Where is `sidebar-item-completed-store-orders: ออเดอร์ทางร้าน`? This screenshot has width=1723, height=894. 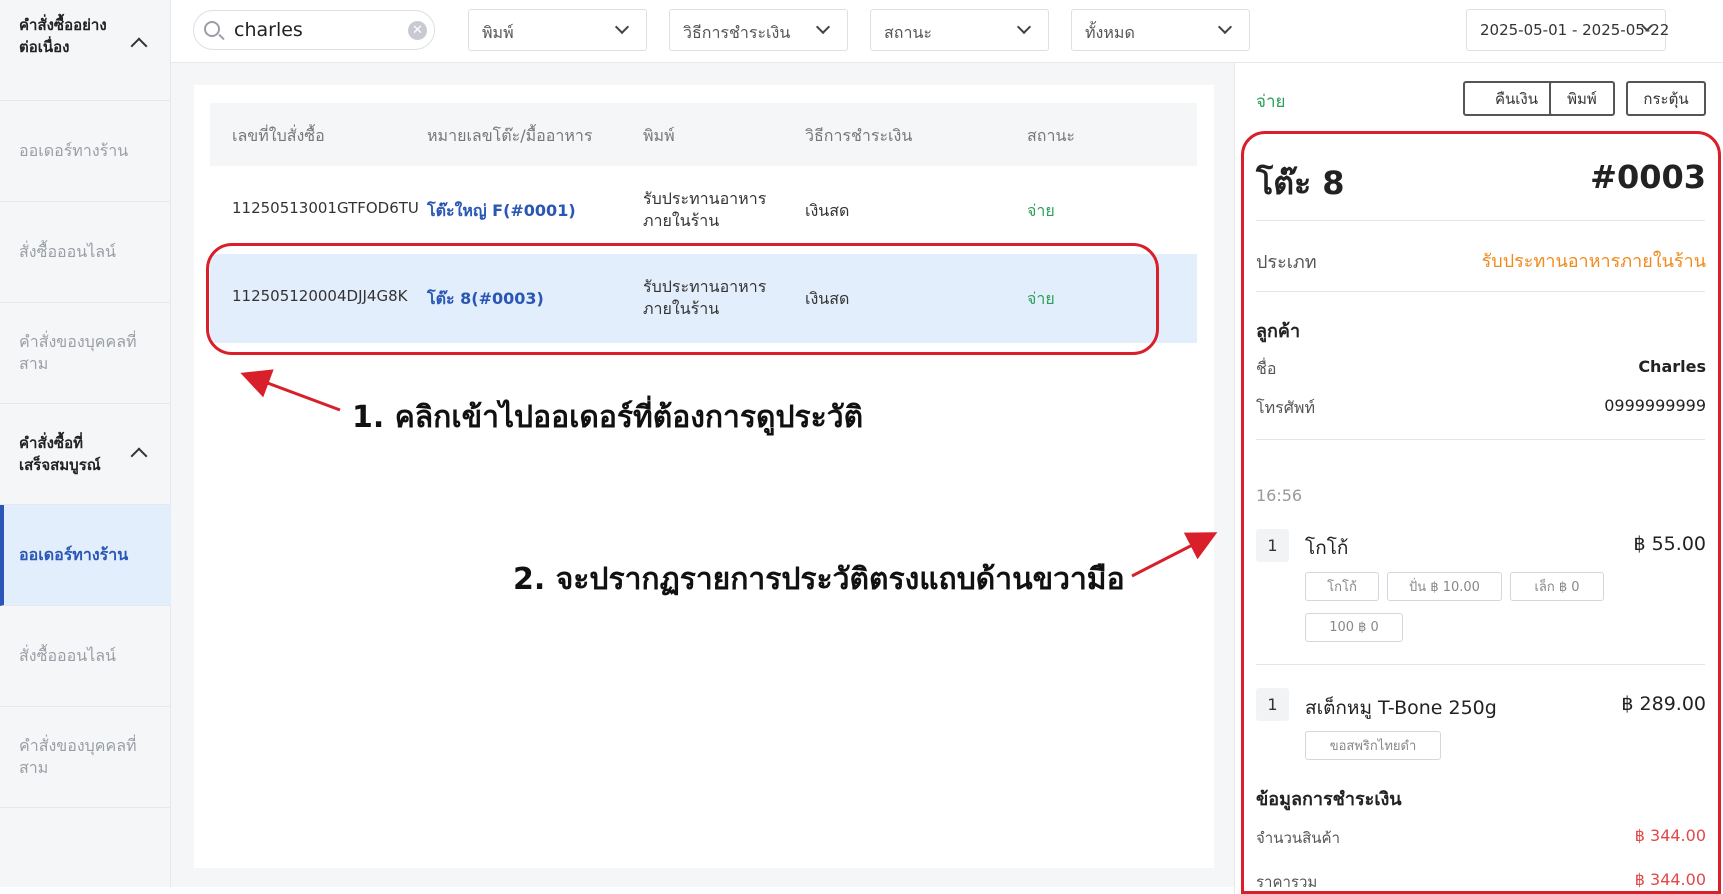 sidebar-item-completed-store-orders: ออเดอร์ทางร้าน is located at coordinates (85, 555).